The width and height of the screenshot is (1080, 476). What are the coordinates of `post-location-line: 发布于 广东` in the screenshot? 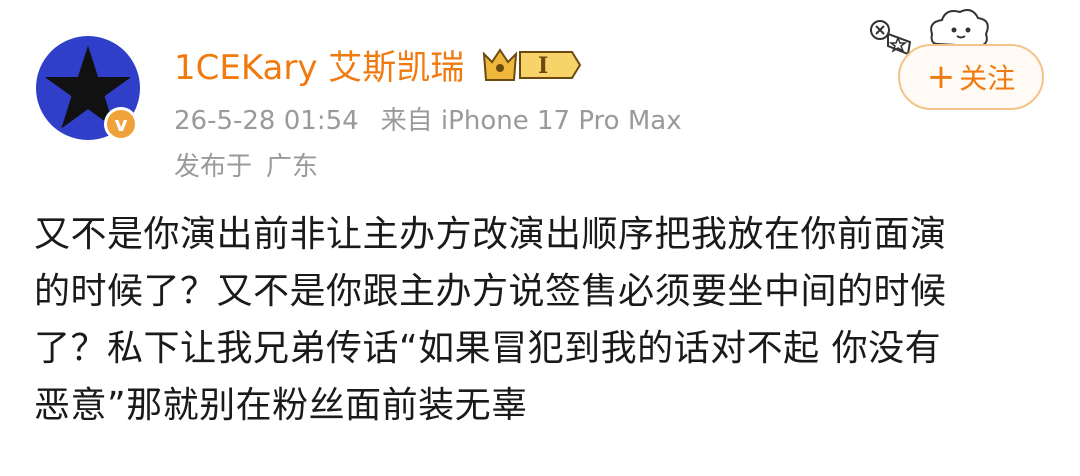 It's located at (253, 164).